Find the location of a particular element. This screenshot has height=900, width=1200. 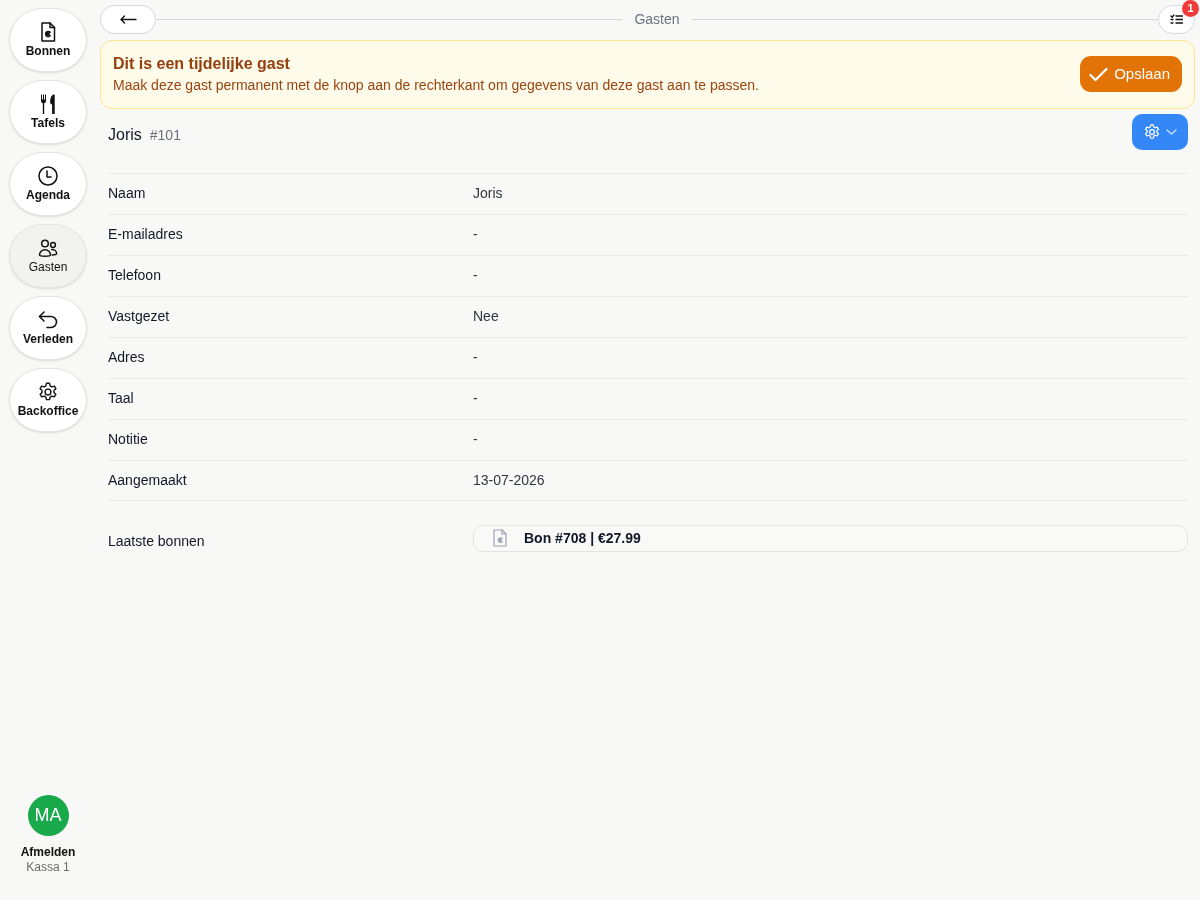

field-label: Notitie is located at coordinates (128, 439).